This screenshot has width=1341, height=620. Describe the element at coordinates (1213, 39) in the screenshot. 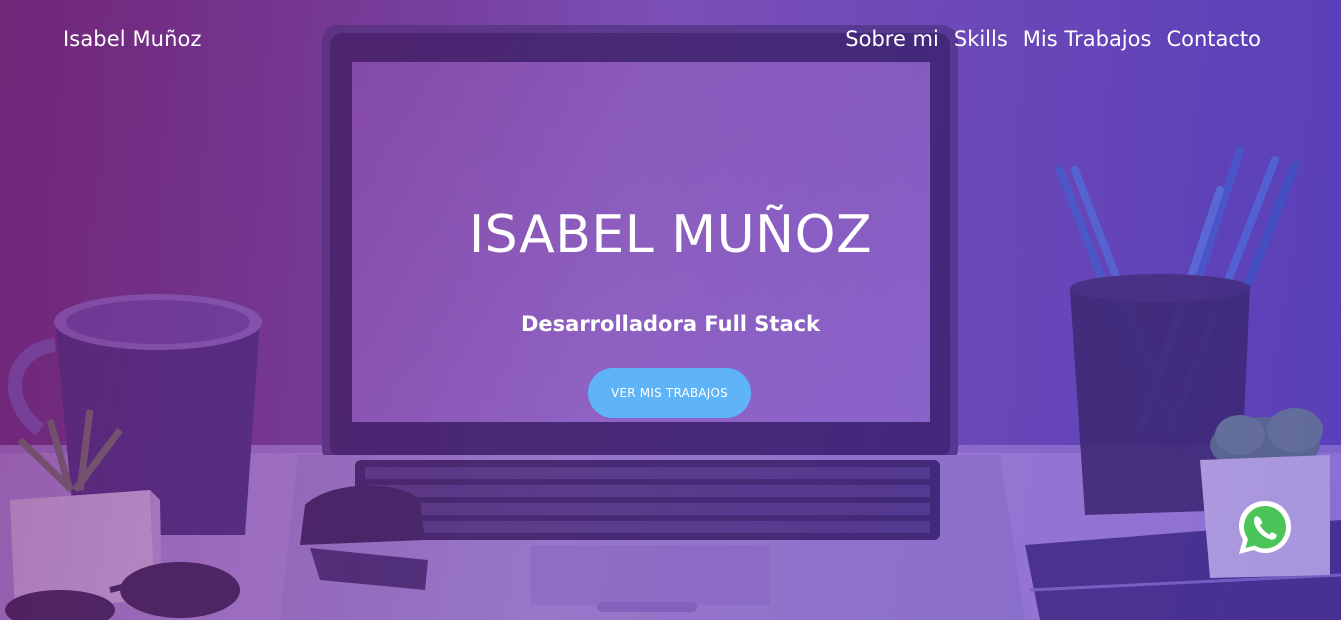

I see `nav-link-contacto: Contacto` at that location.